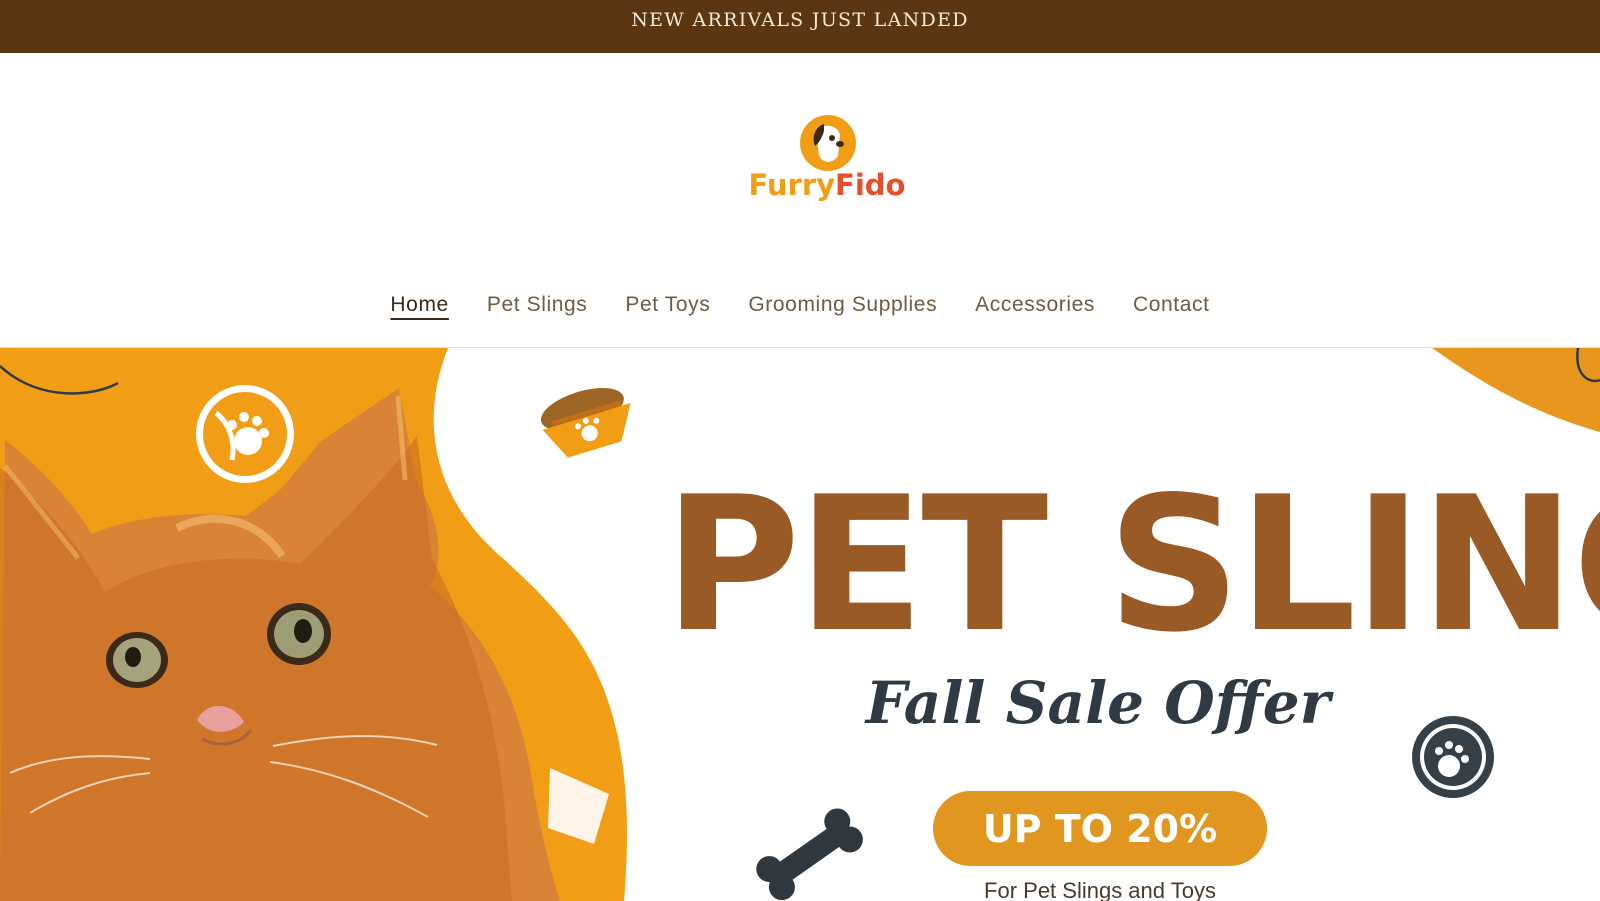 This screenshot has height=901, width=1600. I want to click on hero-headline: PET SLING, so click(1132, 564).